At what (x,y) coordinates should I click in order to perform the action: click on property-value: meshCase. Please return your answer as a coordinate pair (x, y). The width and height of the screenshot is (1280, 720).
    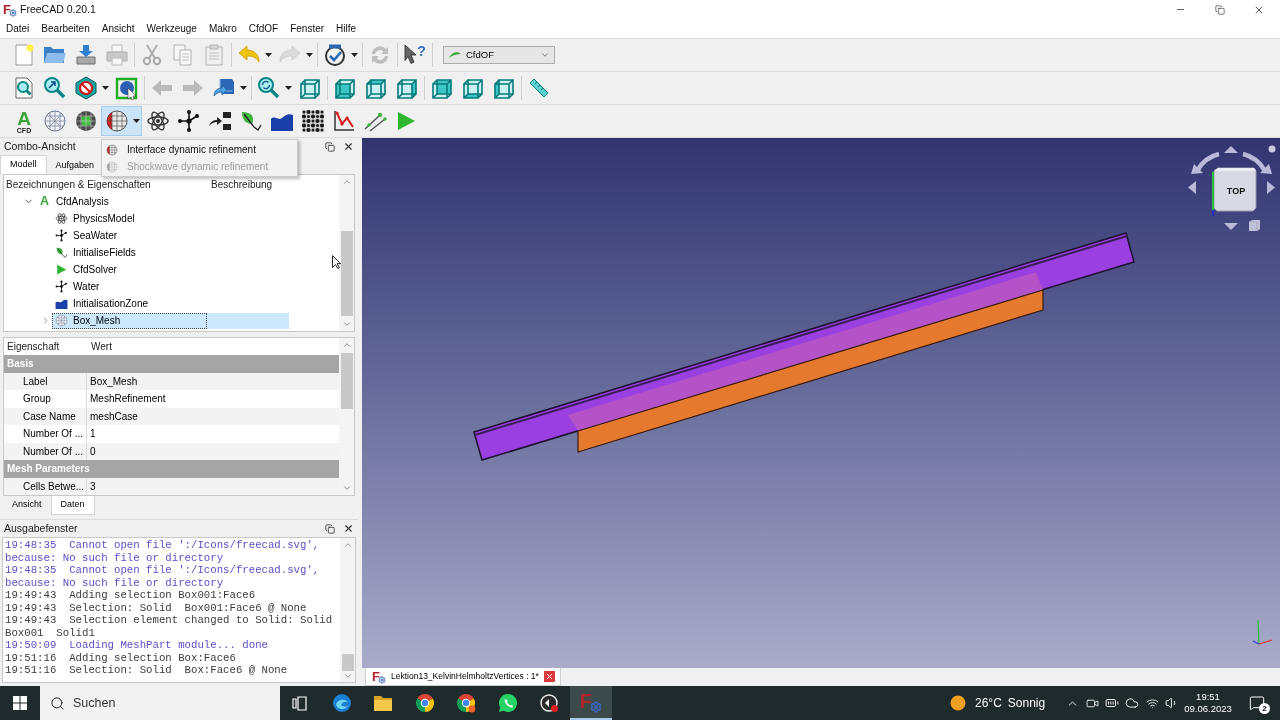
    Looking at the image, I should click on (213, 416).